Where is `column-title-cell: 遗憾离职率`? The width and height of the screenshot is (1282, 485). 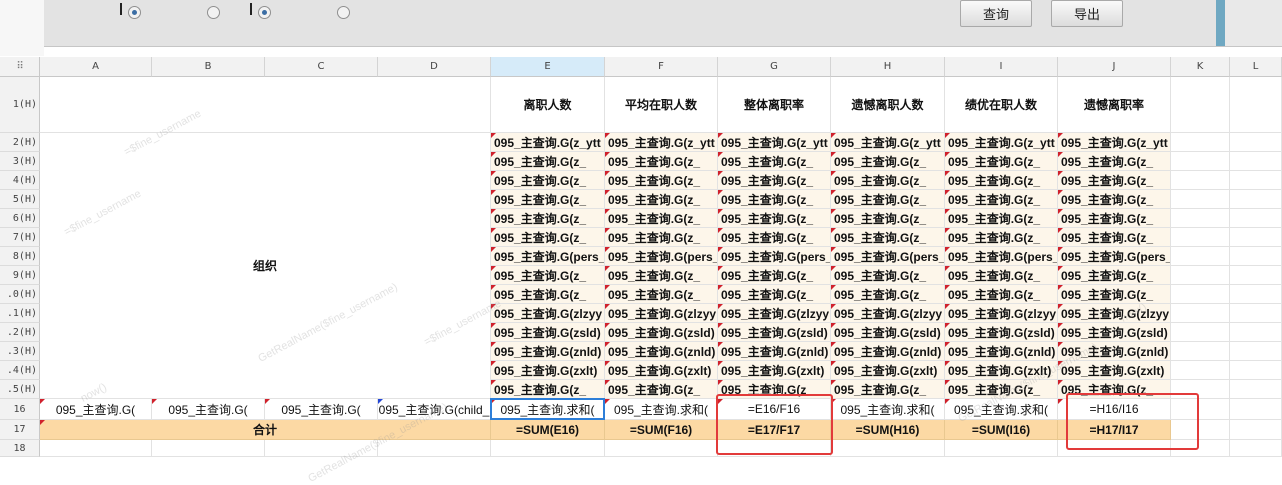 column-title-cell: 遗憾离职率 is located at coordinates (1114, 105).